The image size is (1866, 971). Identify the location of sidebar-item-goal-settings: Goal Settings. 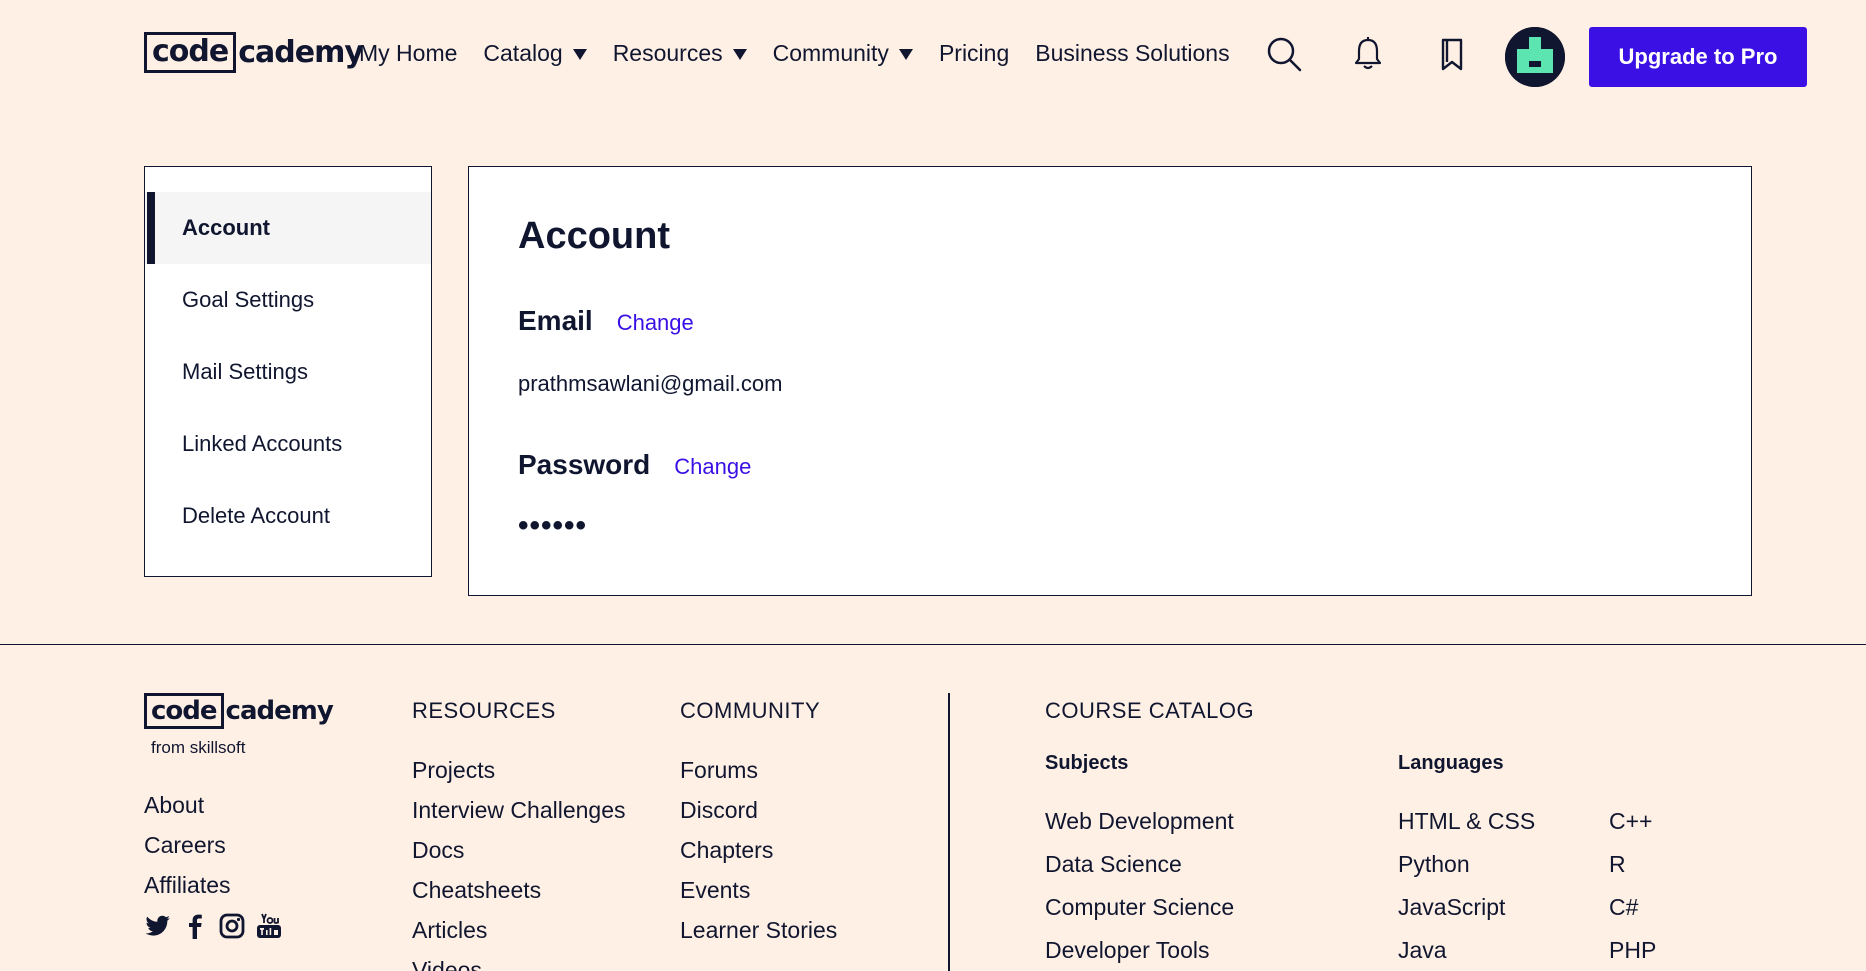
(288, 300).